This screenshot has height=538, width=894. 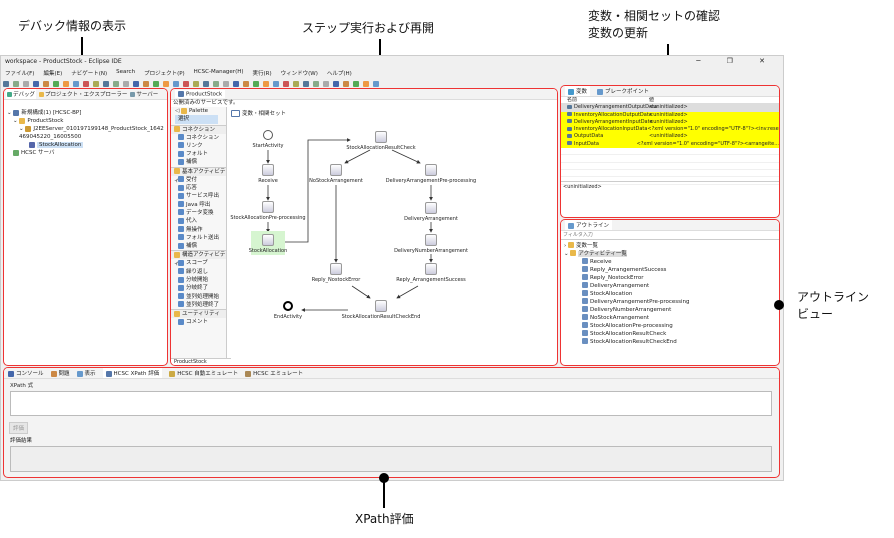 I want to click on activity-node-label: StockAllocationResultCheckEnd, so click(x=381, y=317).